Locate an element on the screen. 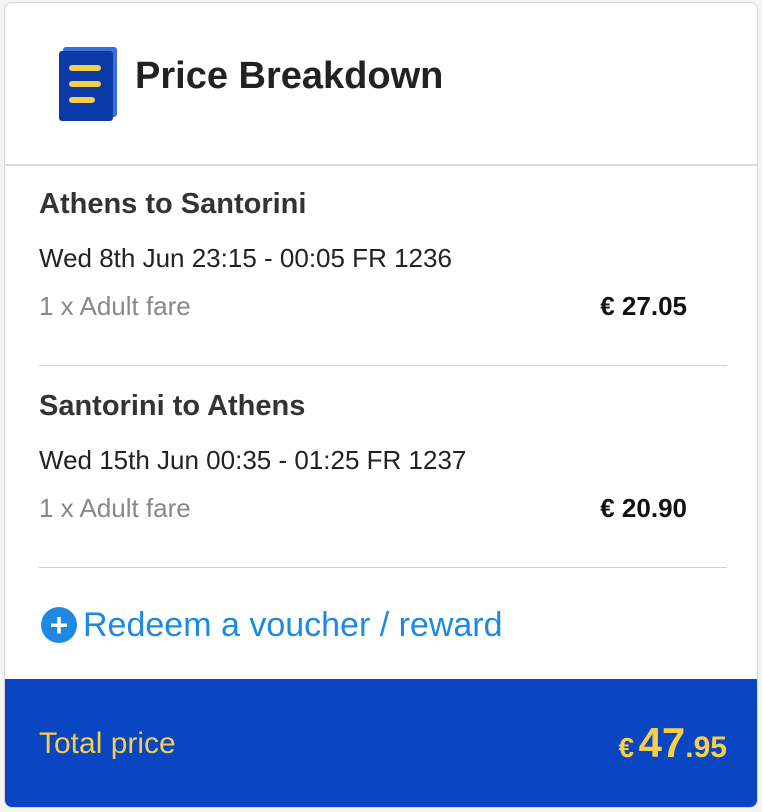 Image resolution: width=762 pixels, height=812 pixels. fare-amount: € 27.05 is located at coordinates (643, 306).